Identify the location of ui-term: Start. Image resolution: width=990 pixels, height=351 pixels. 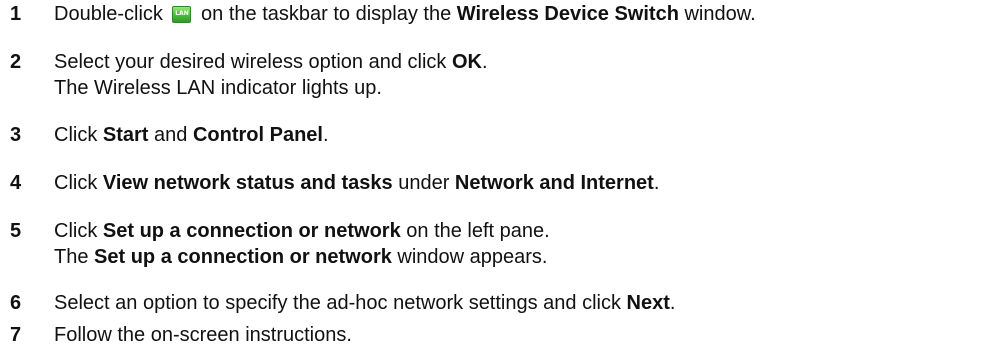
(125, 135).